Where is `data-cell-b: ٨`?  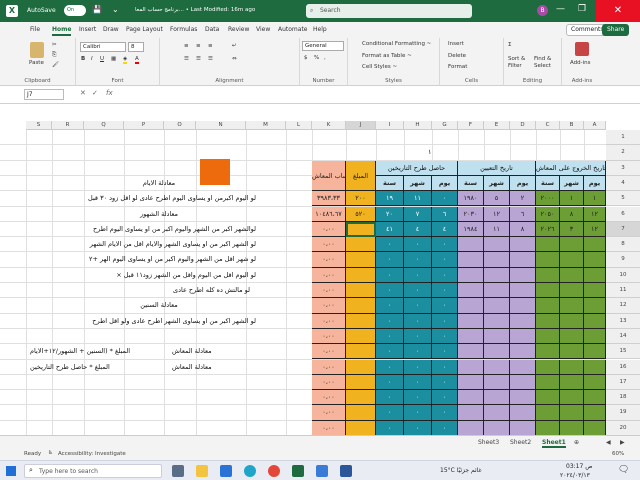
data-cell-b: ٨ is located at coordinates (572, 214).